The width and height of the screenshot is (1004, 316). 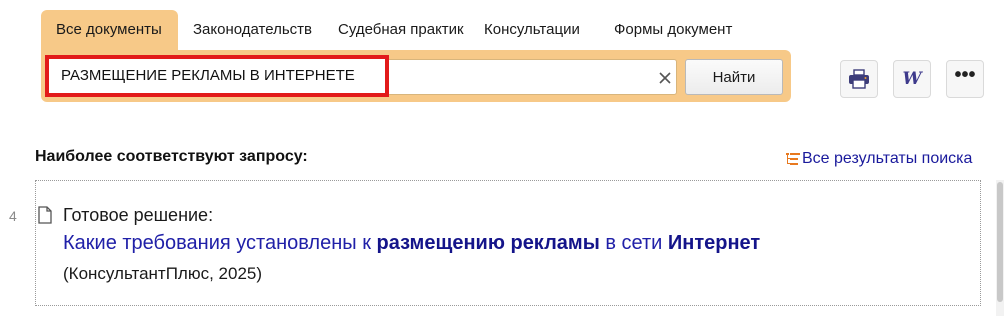 I want to click on all-results-label: Все результаты поиска, so click(x=887, y=159).